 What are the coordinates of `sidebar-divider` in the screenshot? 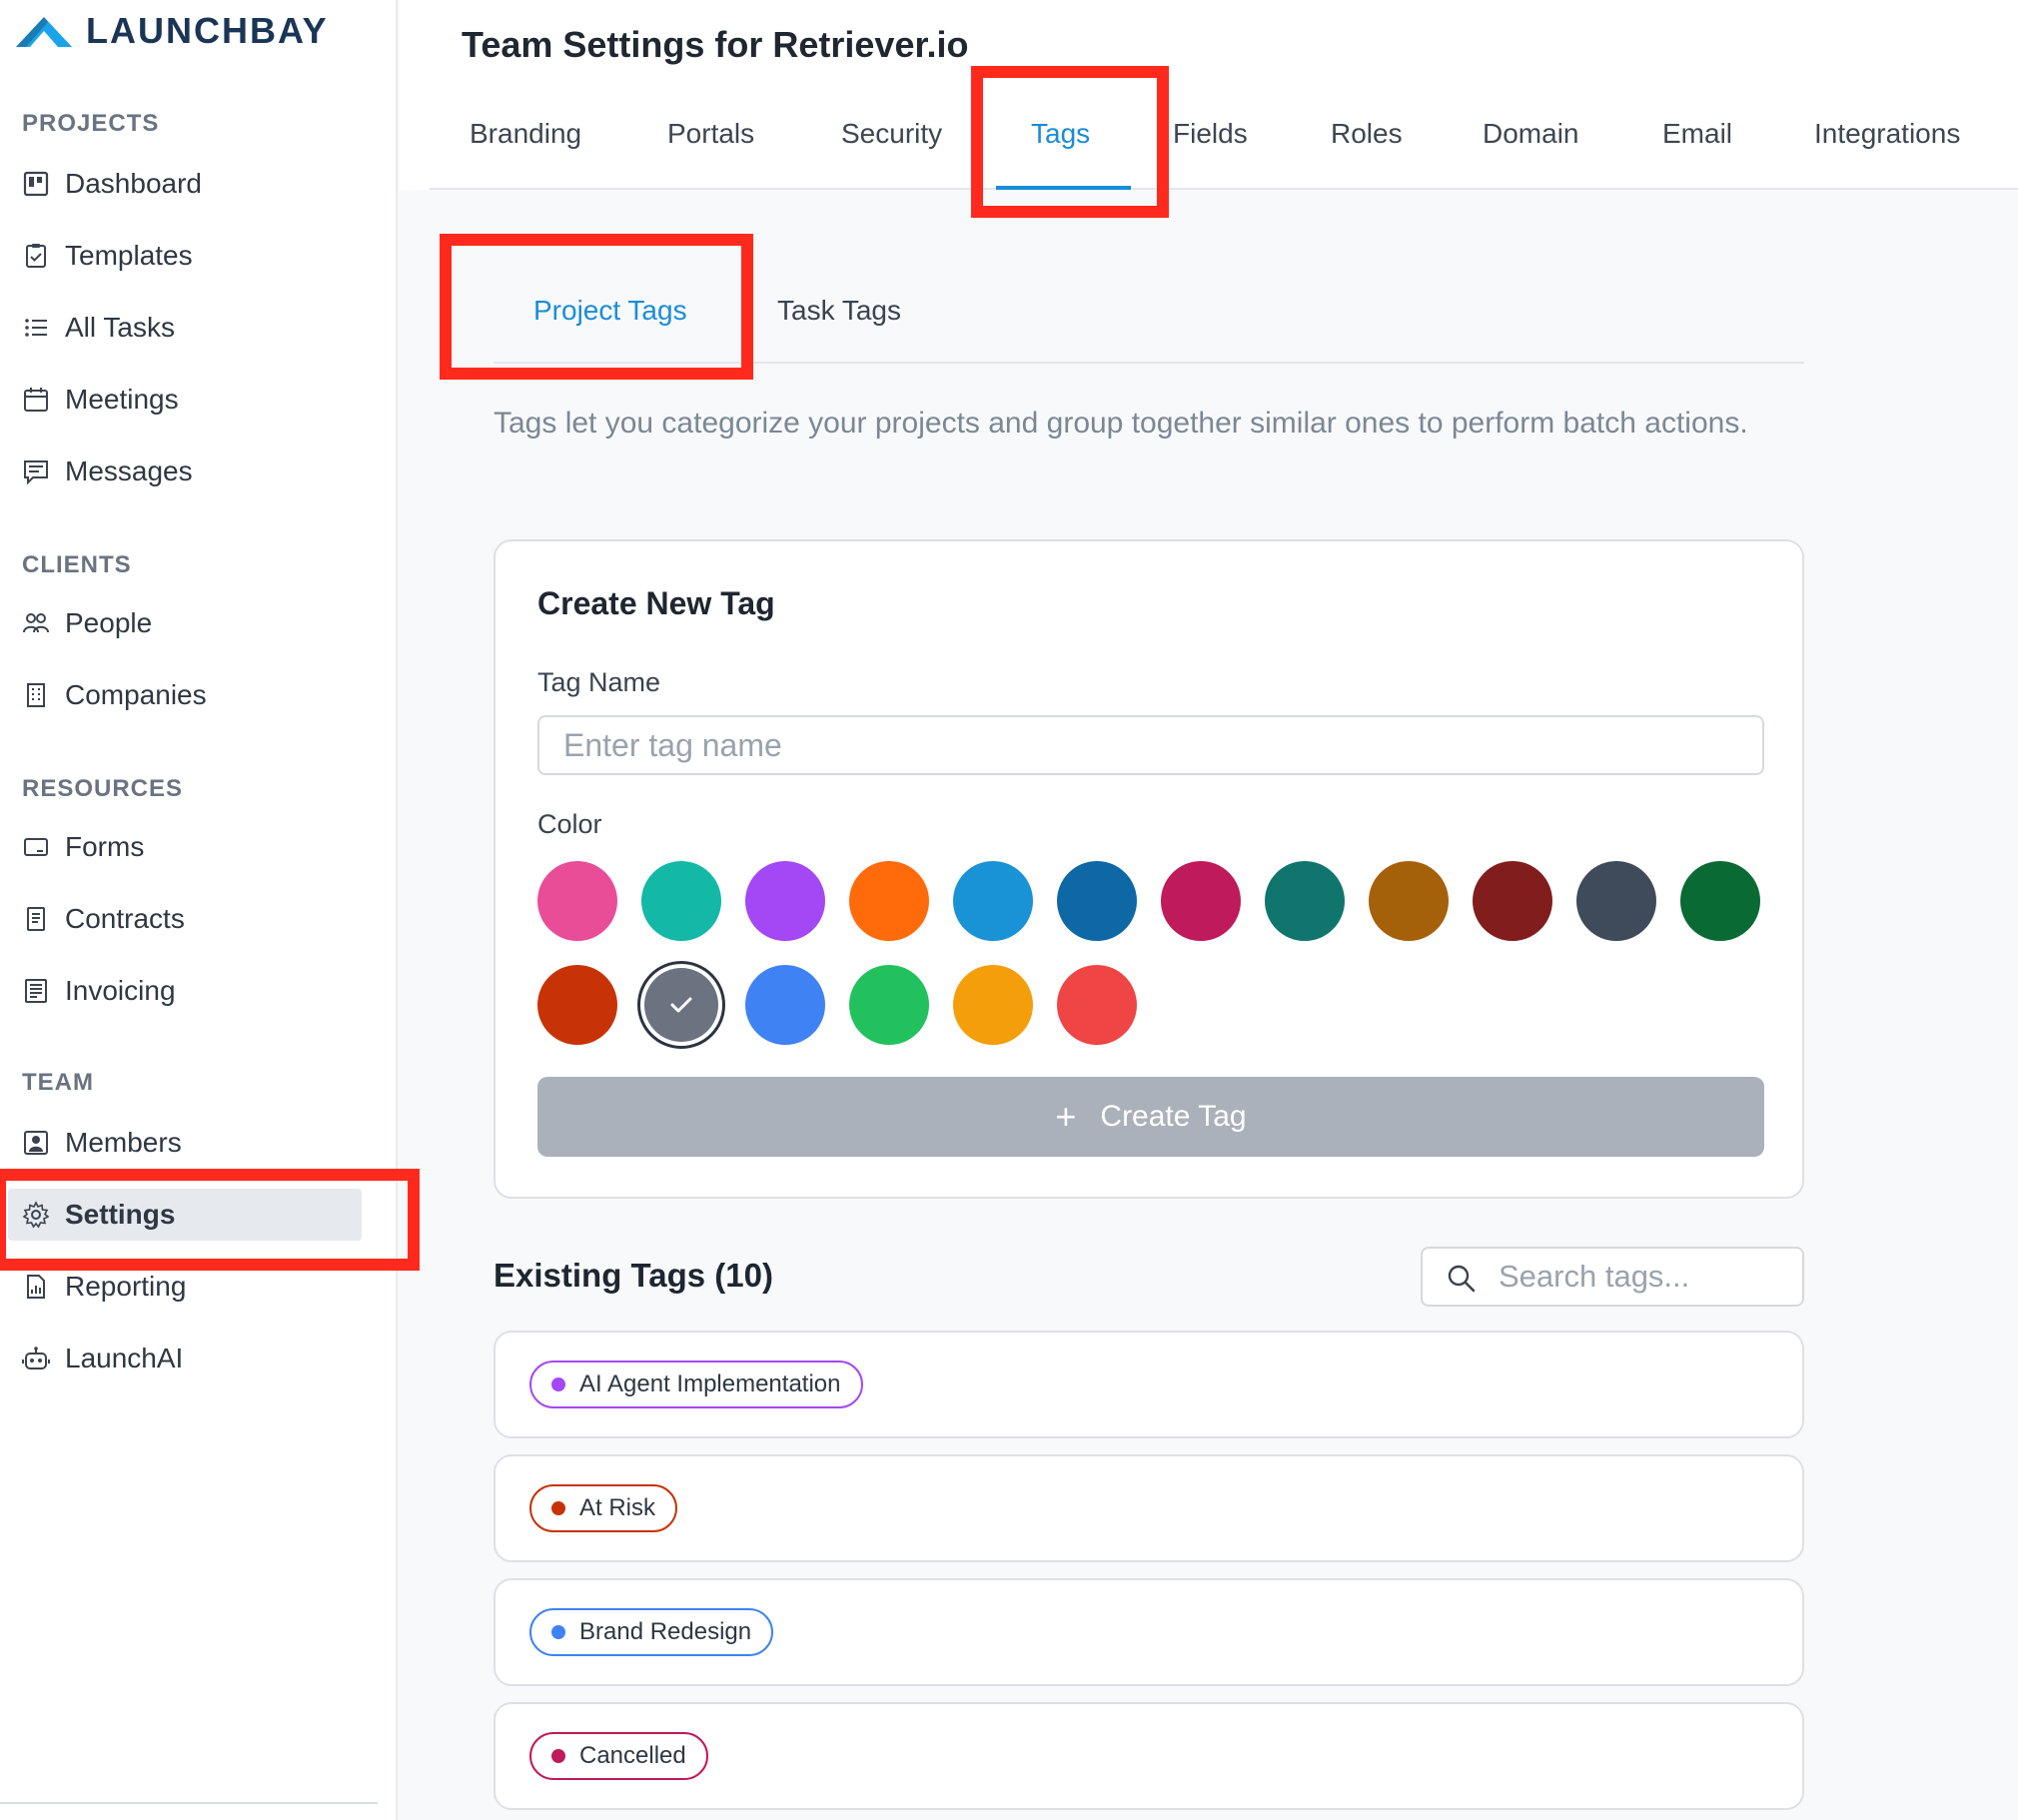 It's located at (189, 1803).